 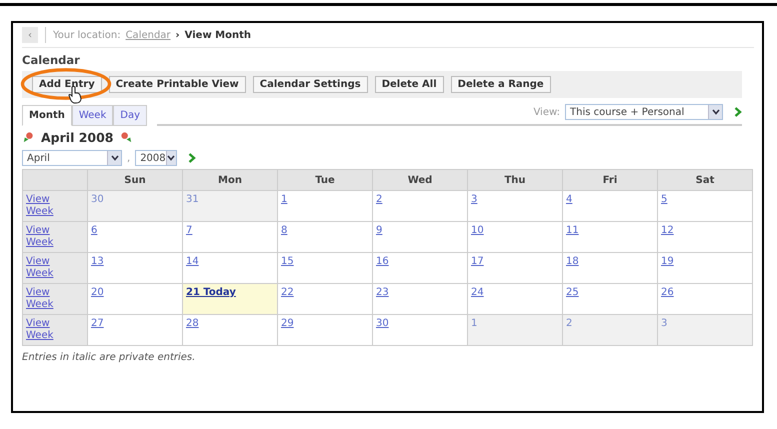 What do you see at coordinates (189, 230) in the screenshot?
I see `day-link: 7` at bounding box center [189, 230].